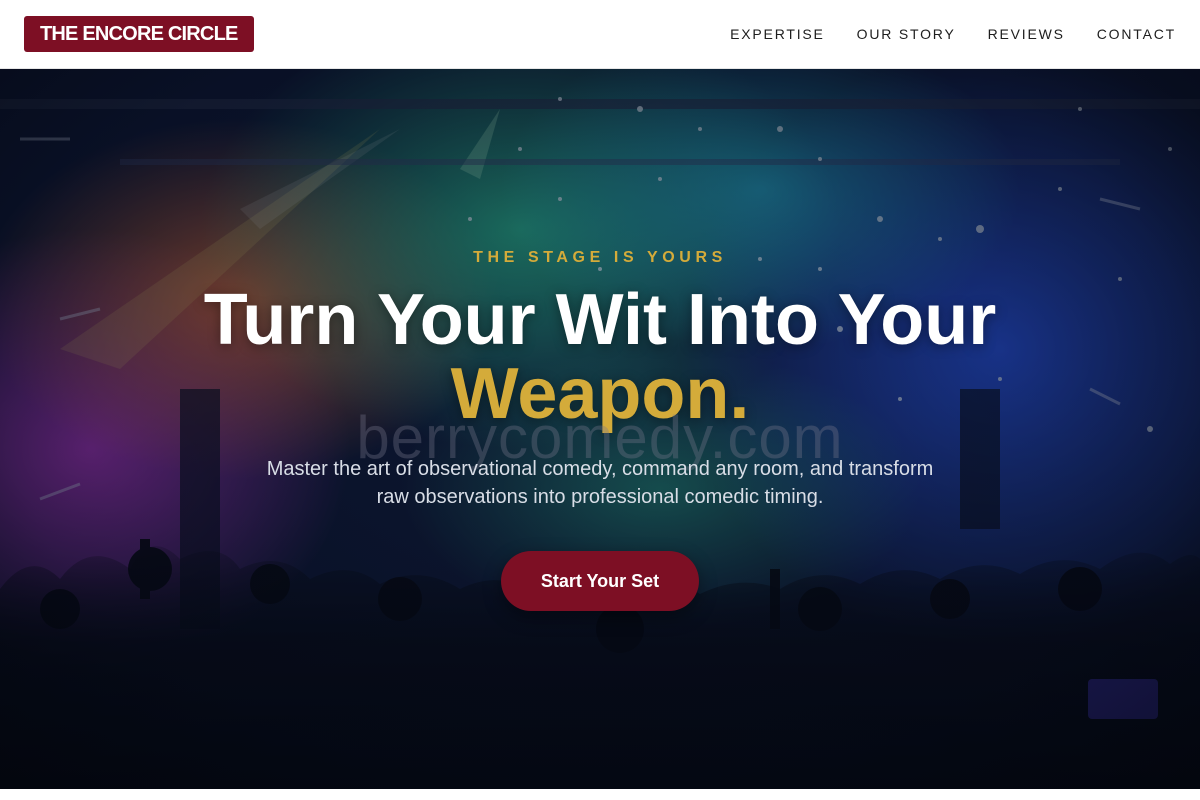  I want to click on main-nav: EXPERTISE OUR STORY REVIEWS CONTACT, so click(953, 34).